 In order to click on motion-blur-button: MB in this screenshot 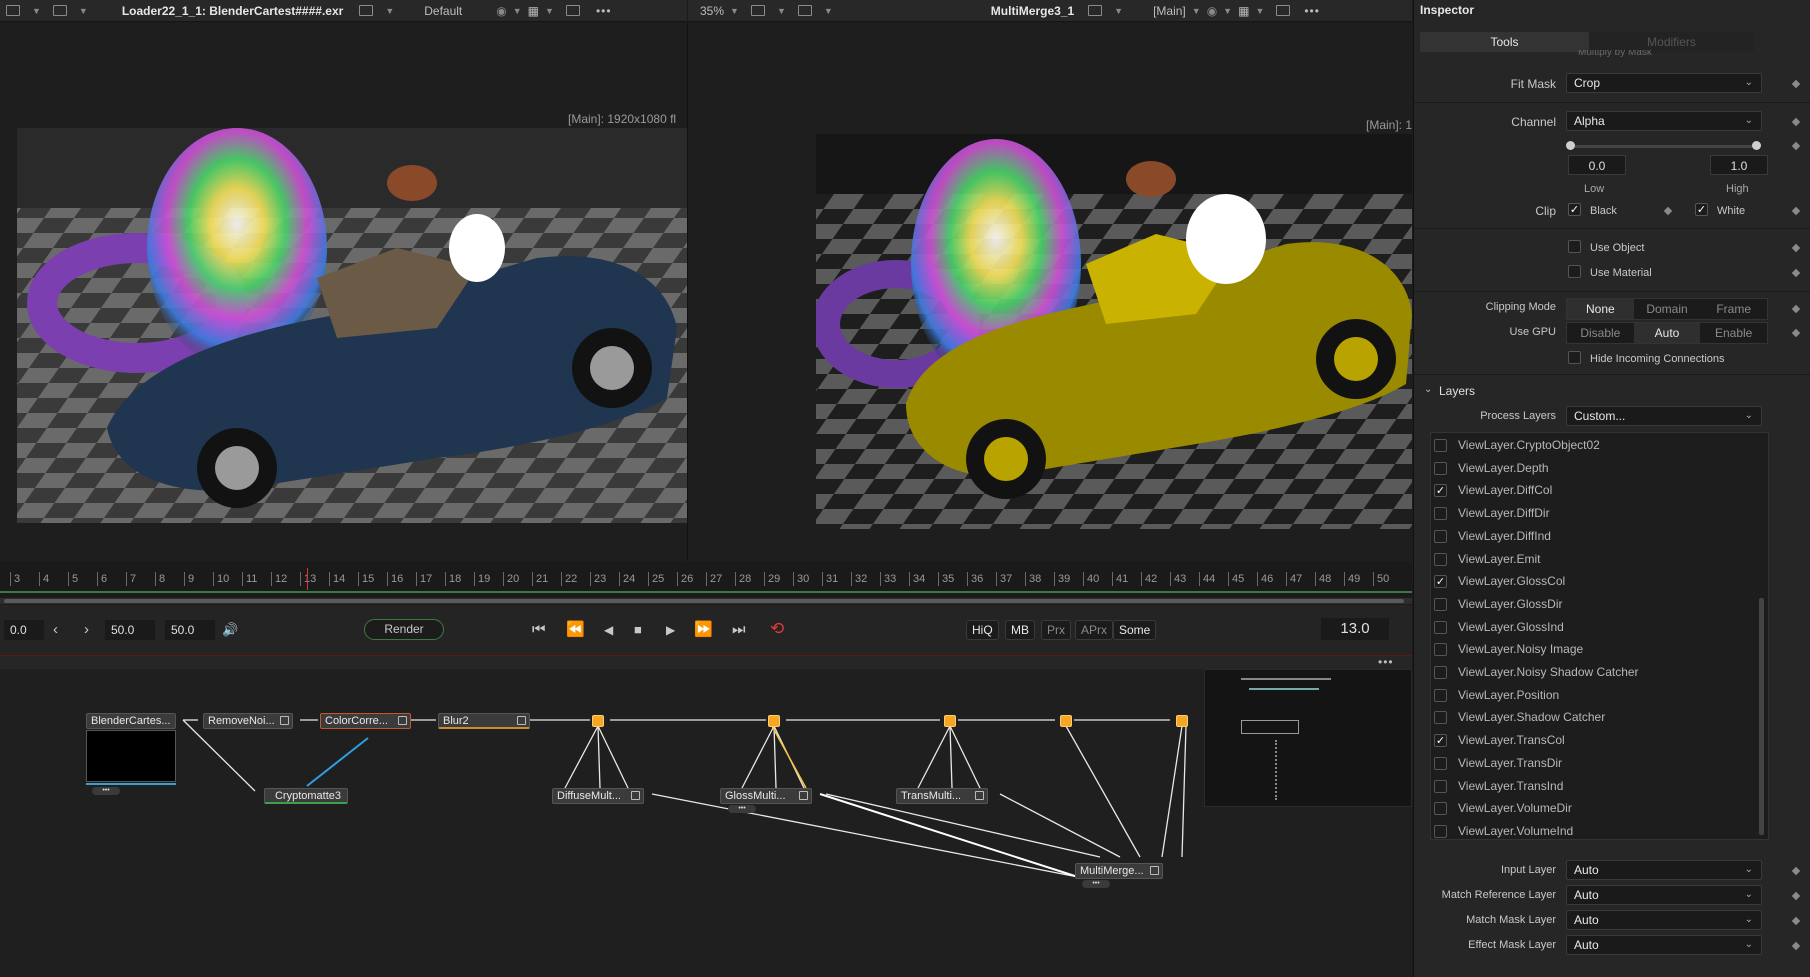, I will do `click(1020, 630)`.